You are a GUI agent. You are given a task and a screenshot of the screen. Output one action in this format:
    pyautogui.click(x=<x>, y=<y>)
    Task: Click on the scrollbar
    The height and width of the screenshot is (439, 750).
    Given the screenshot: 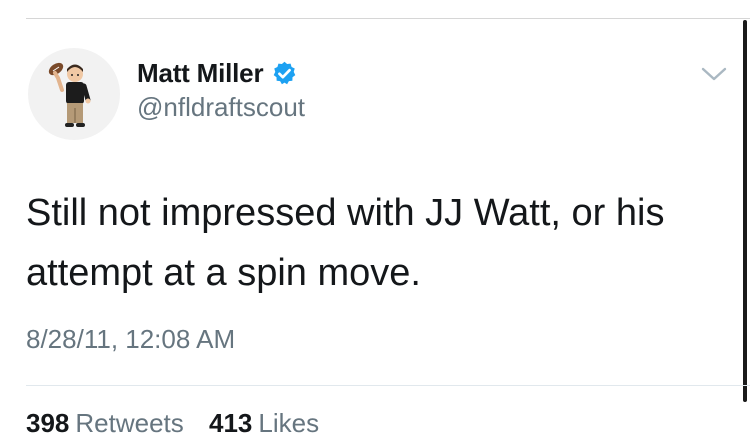 What is the action you would take?
    pyautogui.click(x=745, y=211)
    